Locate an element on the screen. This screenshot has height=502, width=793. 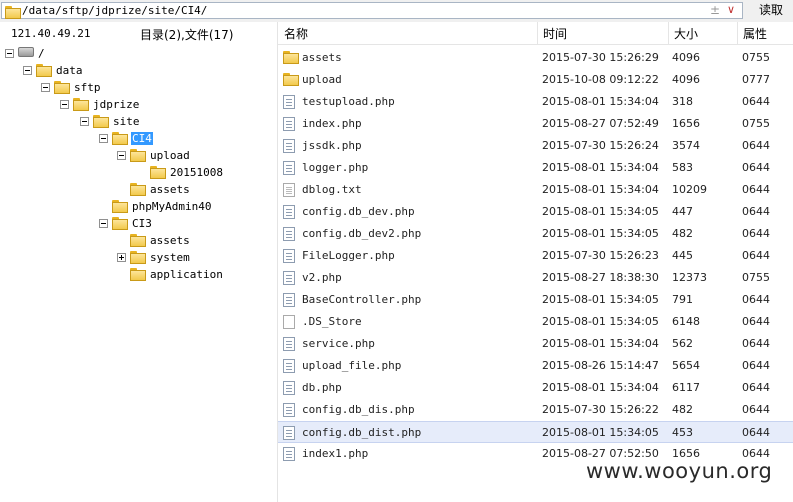
file-row: upload 2015-10-08 09:12:22 4096 0777 is located at coordinates (535, 80).